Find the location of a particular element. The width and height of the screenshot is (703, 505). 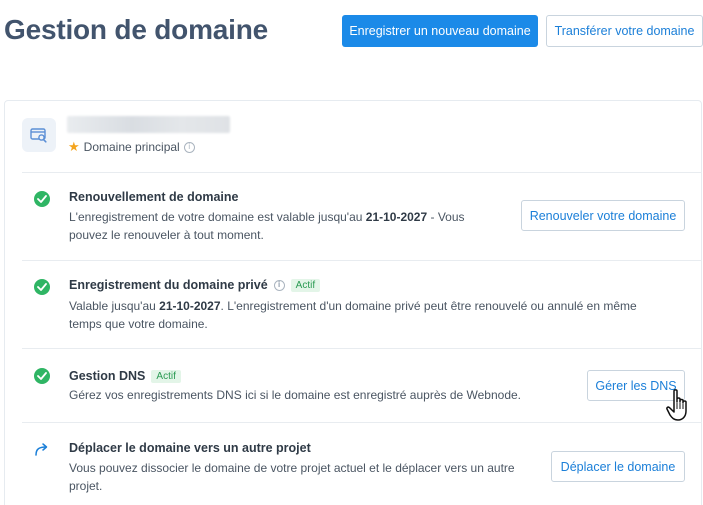

dns-title: Gestion DNS Actif is located at coordinates (125, 376).